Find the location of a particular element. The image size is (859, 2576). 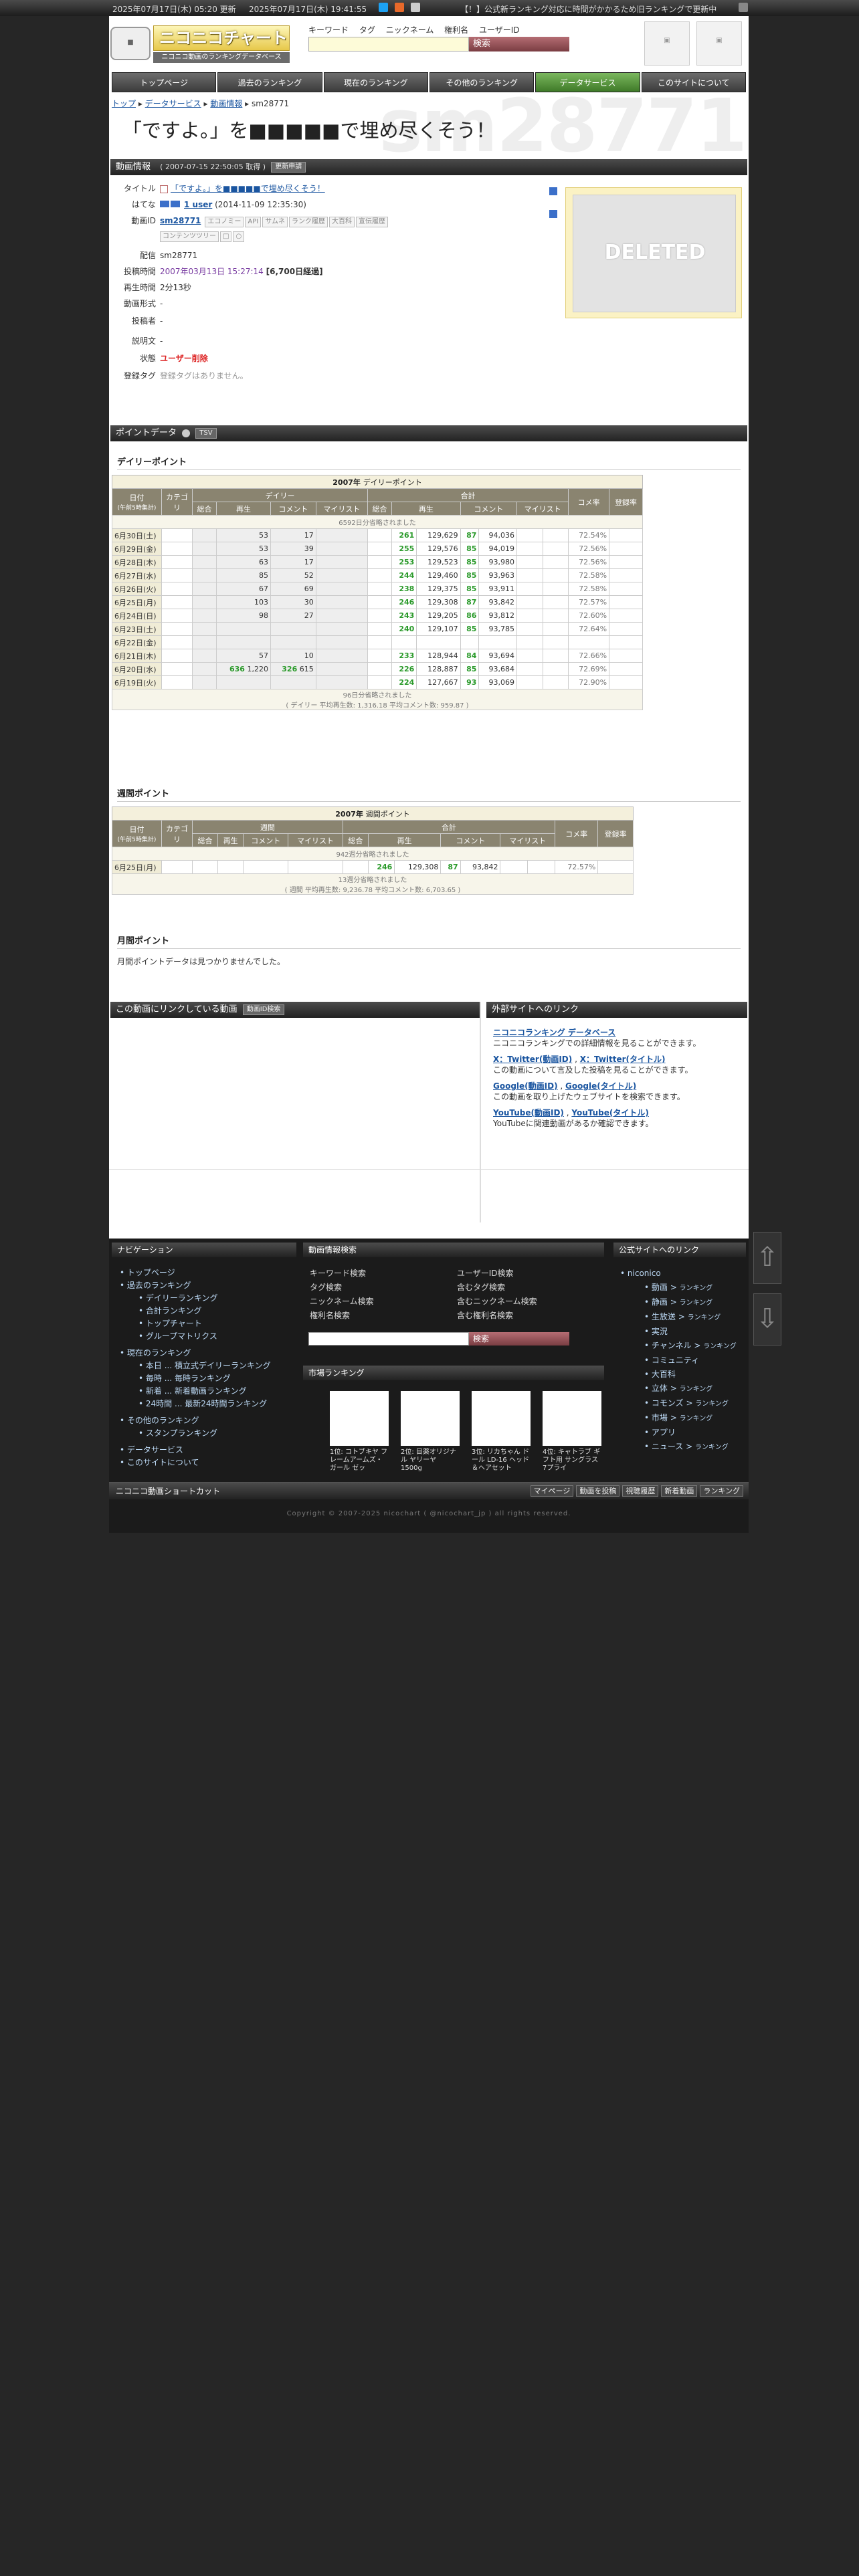

official-item: • 市場 > ランキング is located at coordinates (683, 1419).